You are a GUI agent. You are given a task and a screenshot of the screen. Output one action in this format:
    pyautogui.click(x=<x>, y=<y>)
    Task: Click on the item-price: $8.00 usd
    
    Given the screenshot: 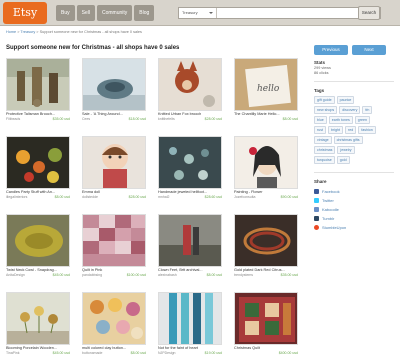 What is the action you would take?
    pyautogui.click(x=290, y=119)
    